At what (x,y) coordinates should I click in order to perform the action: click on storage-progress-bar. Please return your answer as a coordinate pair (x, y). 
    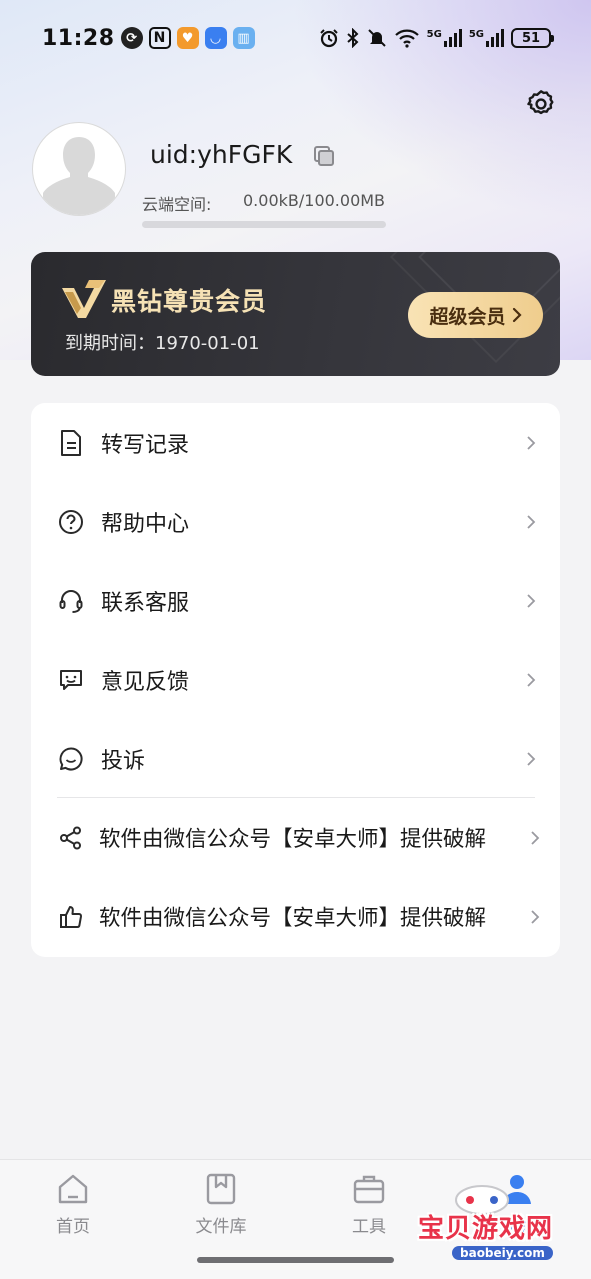
    Looking at the image, I should click on (264, 224).